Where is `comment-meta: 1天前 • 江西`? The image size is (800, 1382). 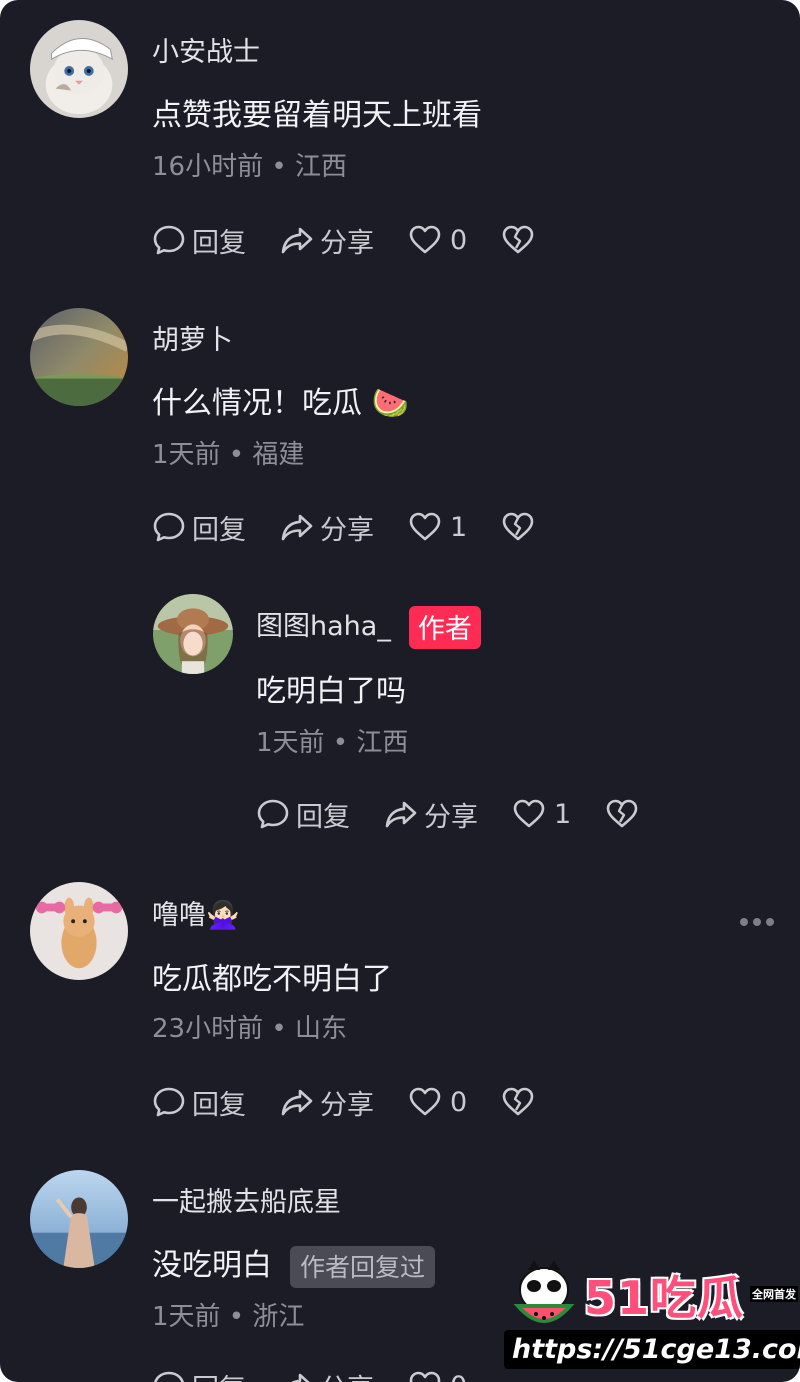 comment-meta: 1天前 • 江西 is located at coordinates (332, 743).